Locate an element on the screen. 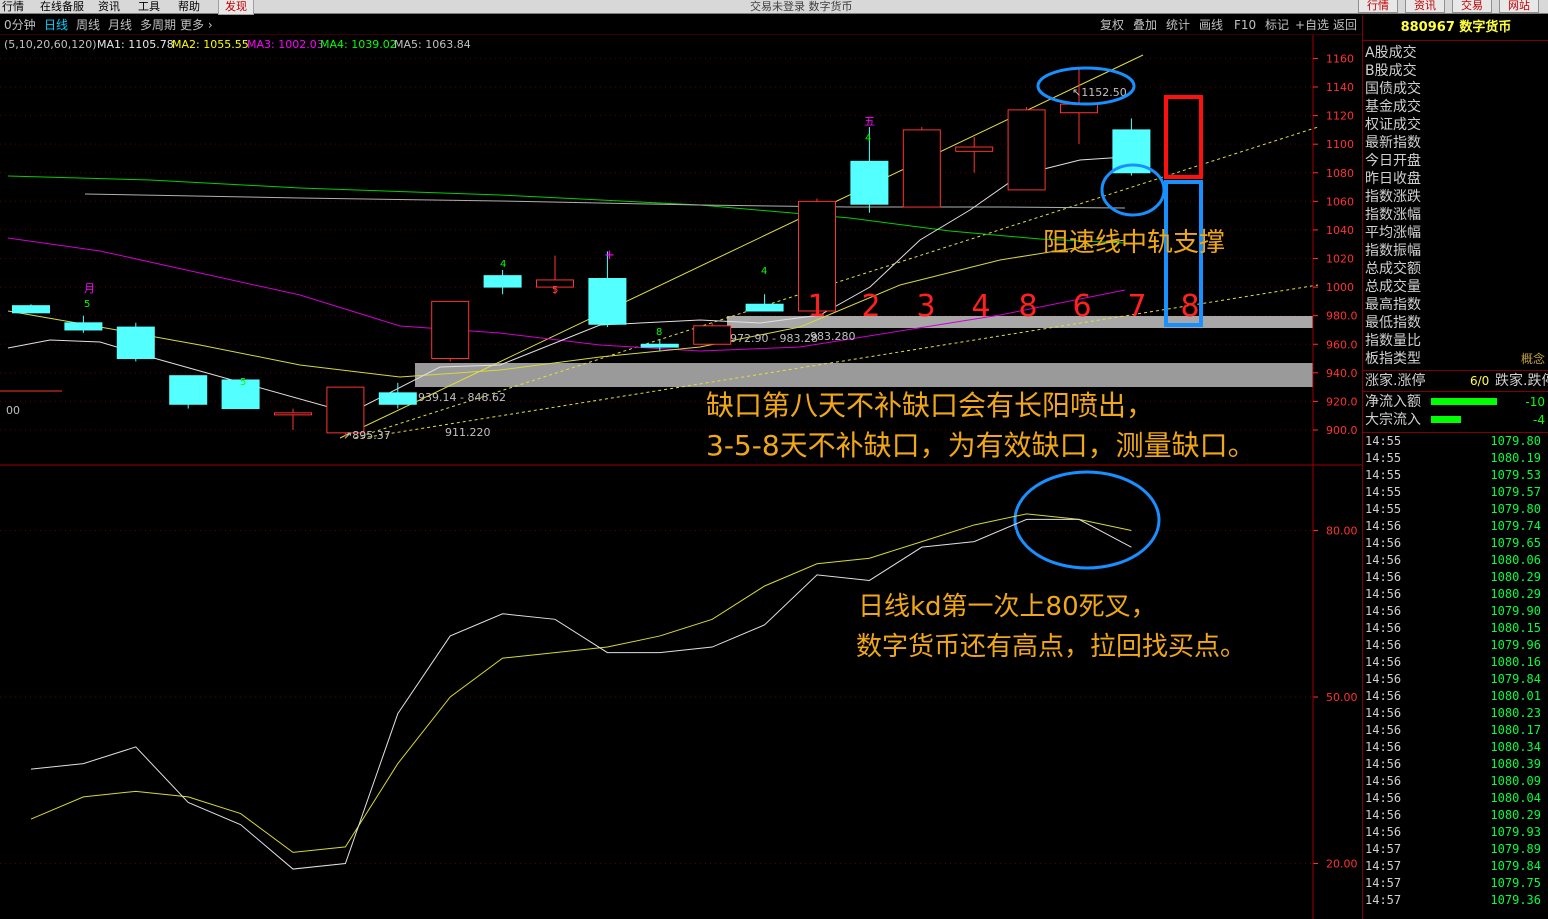  tick-row: 14:56 1080.39 is located at coordinates (1455, 764).